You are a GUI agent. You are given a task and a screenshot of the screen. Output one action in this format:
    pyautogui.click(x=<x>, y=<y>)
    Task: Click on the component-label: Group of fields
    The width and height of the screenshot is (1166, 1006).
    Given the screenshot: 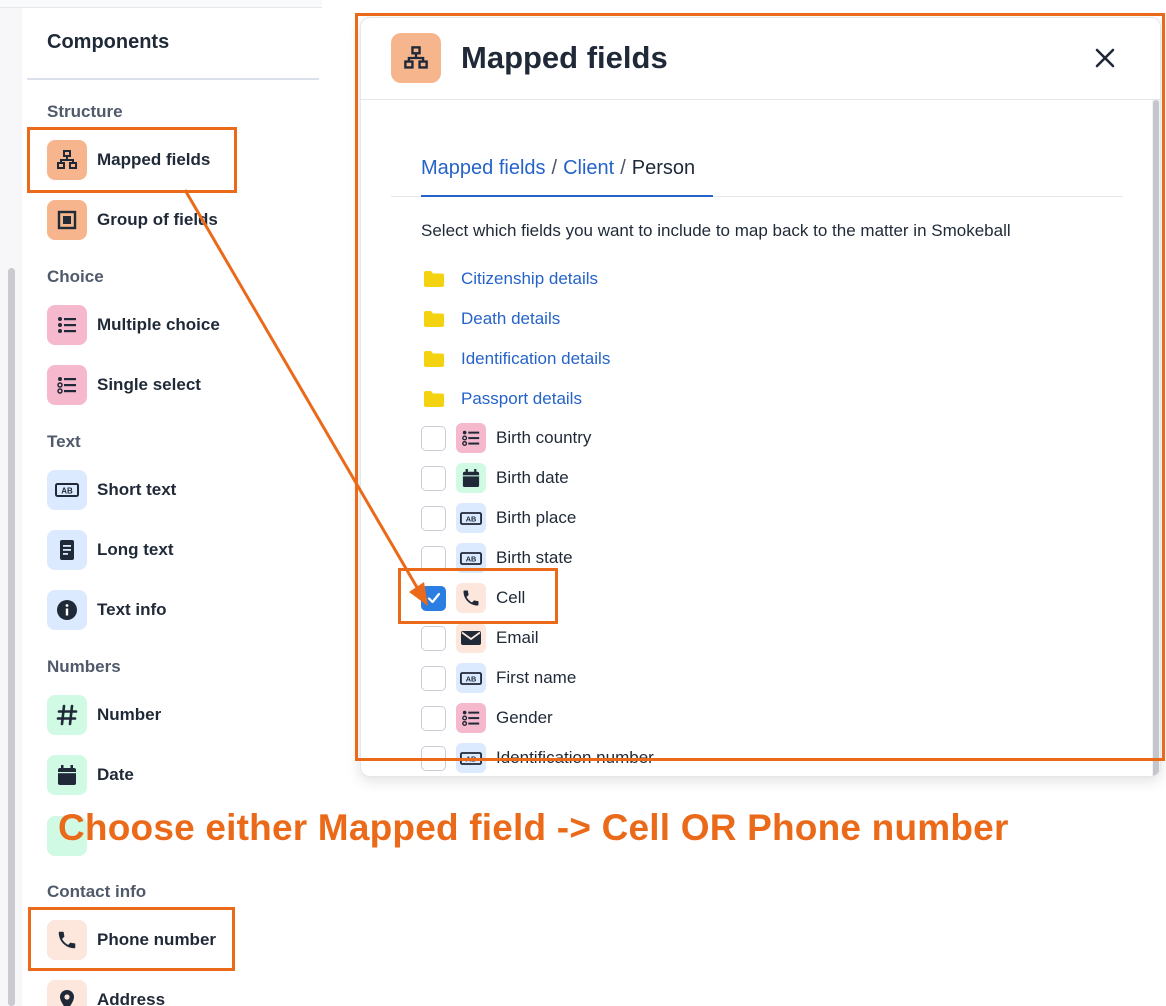 What is the action you would take?
    pyautogui.click(x=157, y=219)
    